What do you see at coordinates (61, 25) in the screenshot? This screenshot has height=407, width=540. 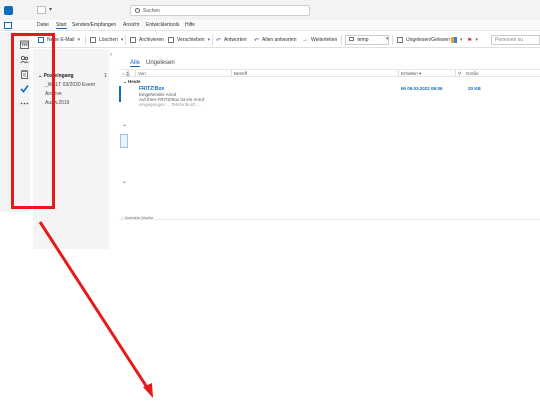 I see `menu-start: Start` at bounding box center [61, 25].